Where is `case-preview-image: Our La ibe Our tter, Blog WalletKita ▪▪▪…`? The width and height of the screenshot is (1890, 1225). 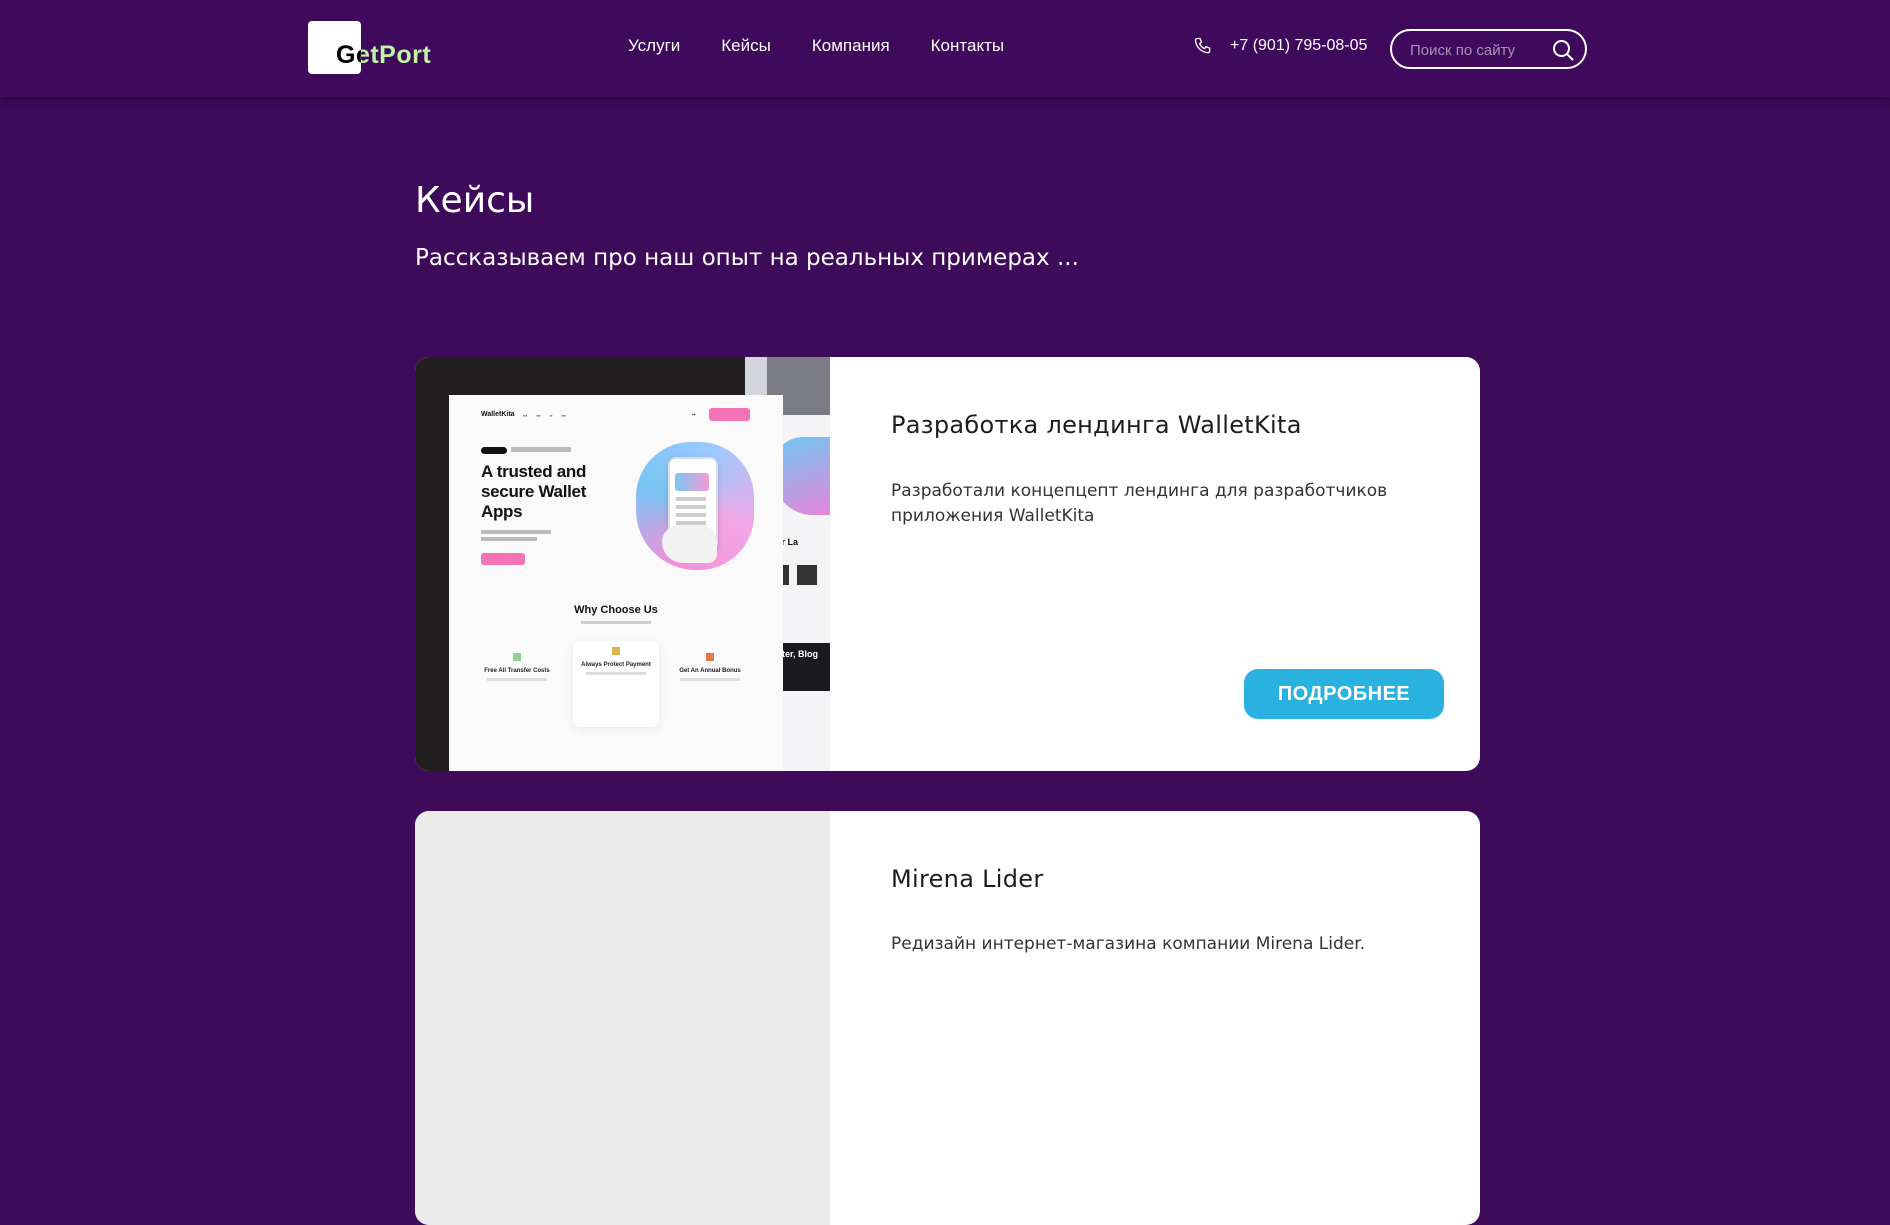 case-preview-image: Our La ibe Our tter, Blog WalletKita ▪▪▪… is located at coordinates (622, 564).